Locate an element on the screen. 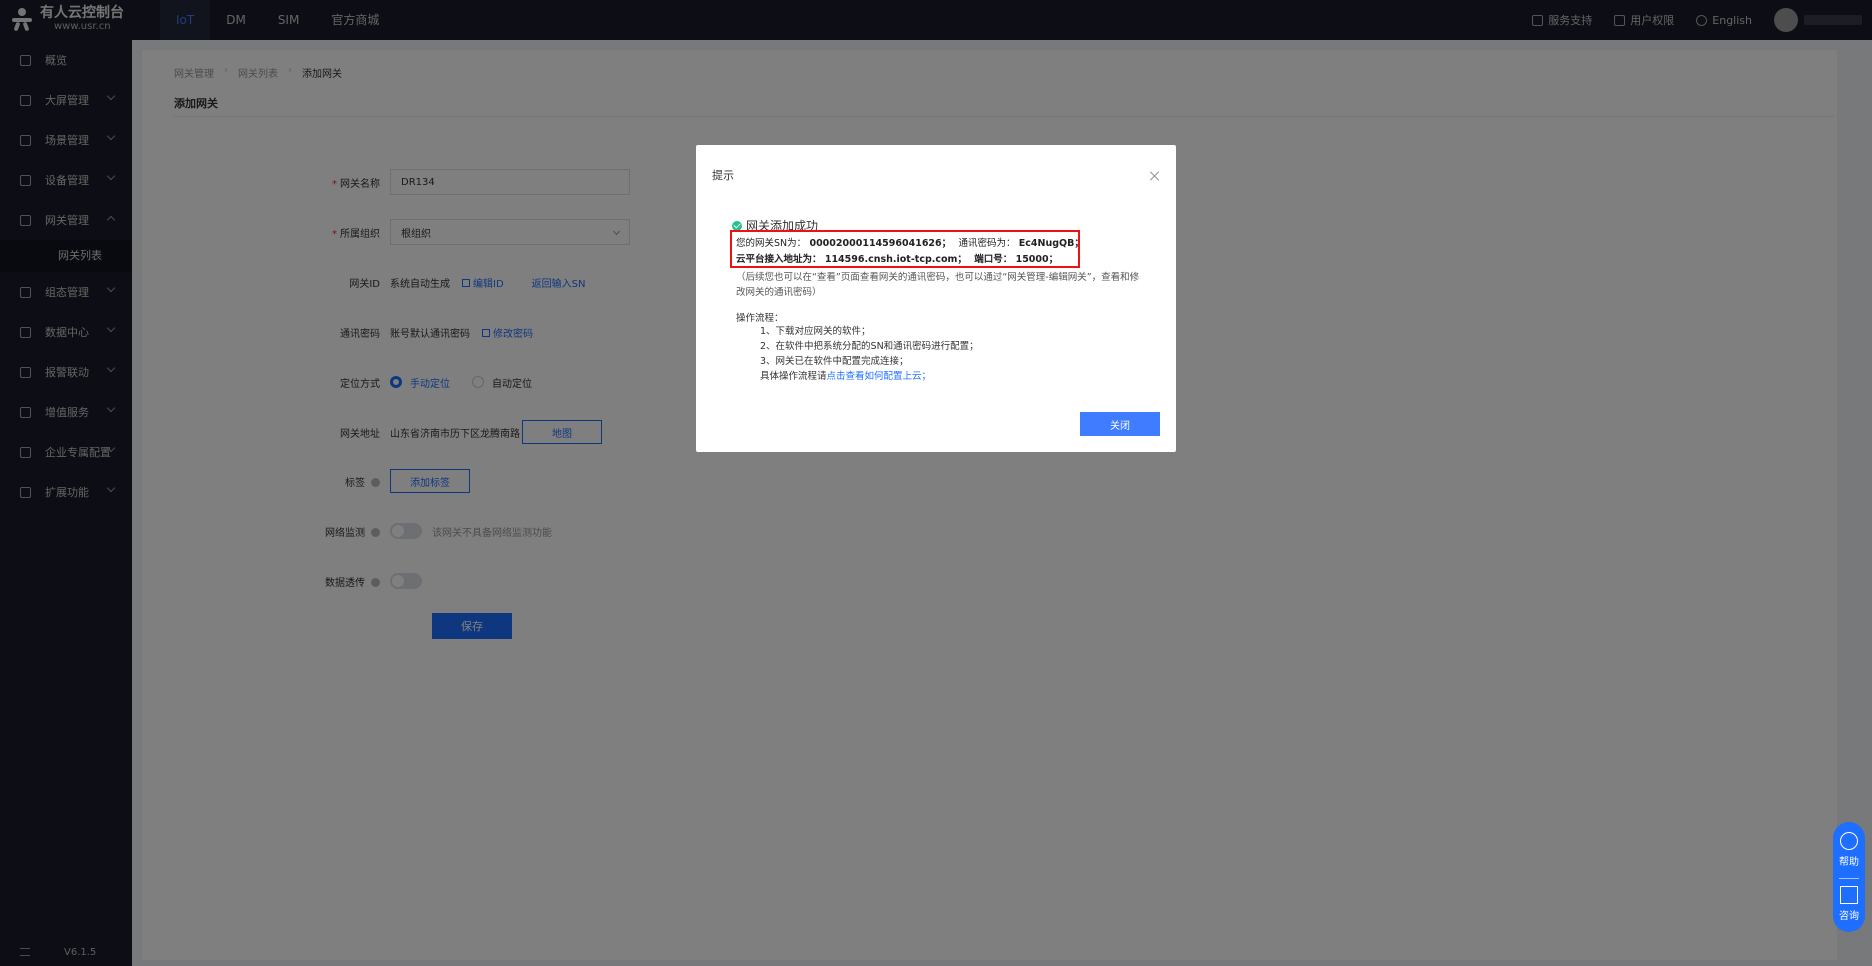 The width and height of the screenshot is (1872, 966). step-item: 3、网关已在软件中配置完成连接； is located at coordinates (834, 361).